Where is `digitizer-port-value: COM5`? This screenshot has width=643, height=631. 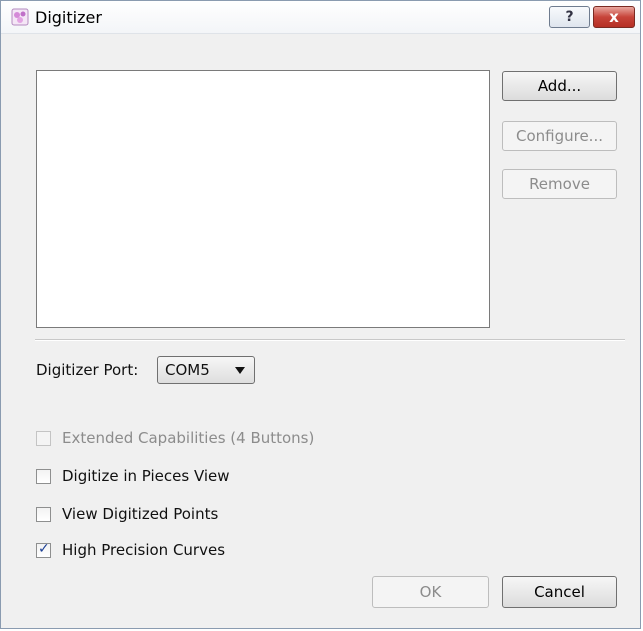
digitizer-port-value: COM5 is located at coordinates (187, 370).